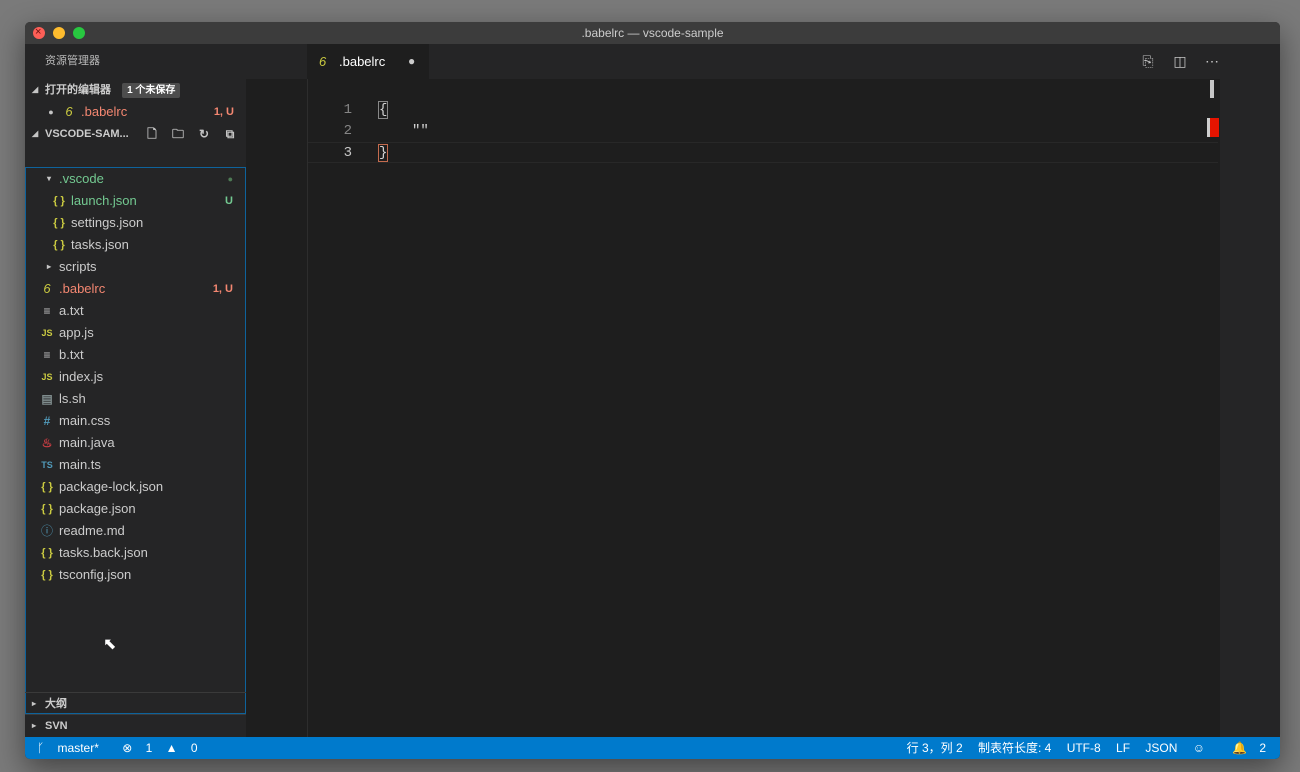 The width and height of the screenshot is (1300, 772). Describe the element at coordinates (135, 311) in the screenshot. I see `tree-item-a-txt: ≡ a.txt` at that location.